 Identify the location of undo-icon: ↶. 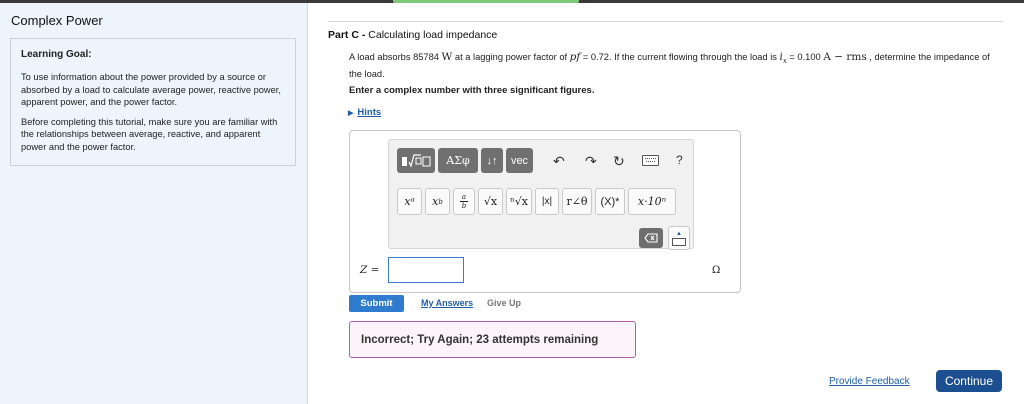
(559, 161).